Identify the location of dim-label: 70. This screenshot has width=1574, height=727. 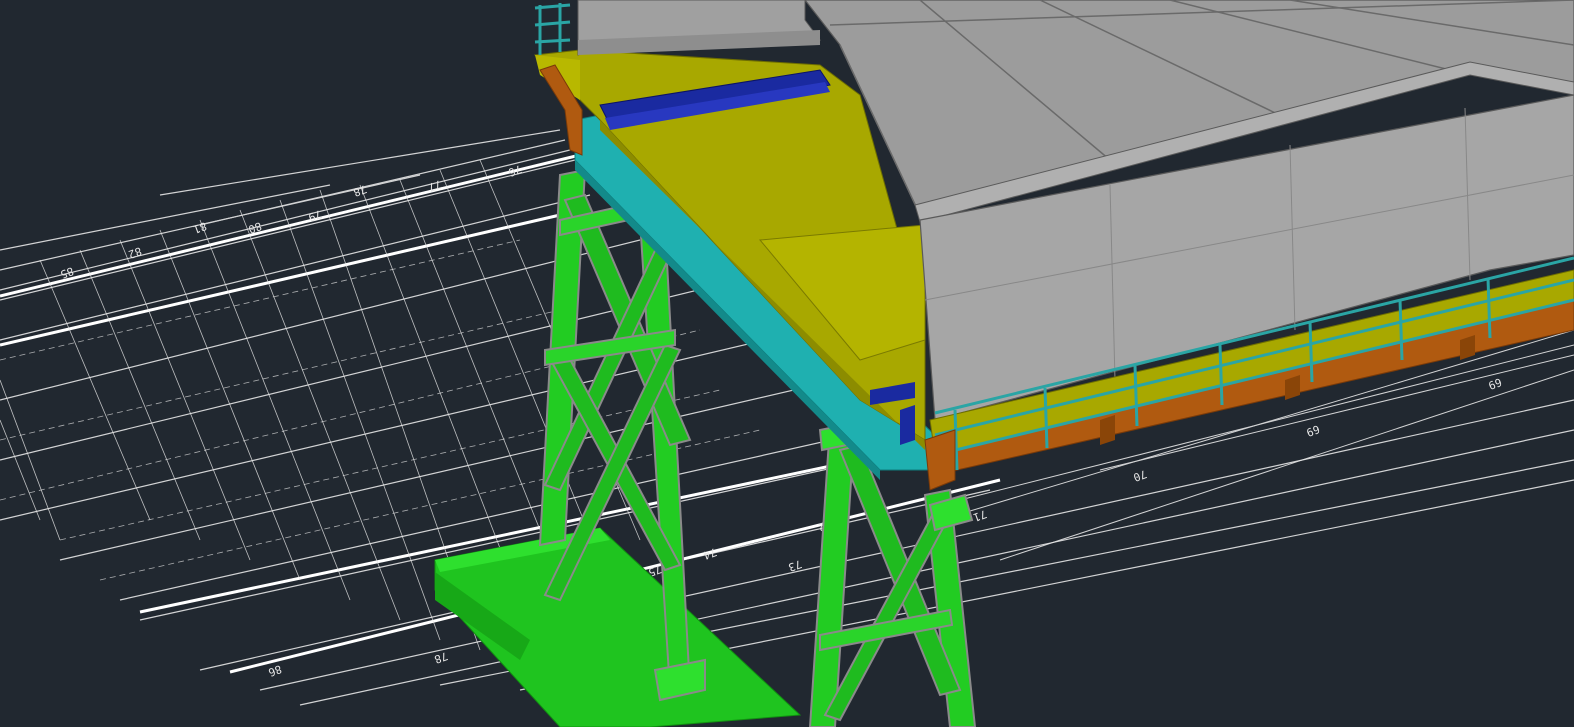
(1140, 475).